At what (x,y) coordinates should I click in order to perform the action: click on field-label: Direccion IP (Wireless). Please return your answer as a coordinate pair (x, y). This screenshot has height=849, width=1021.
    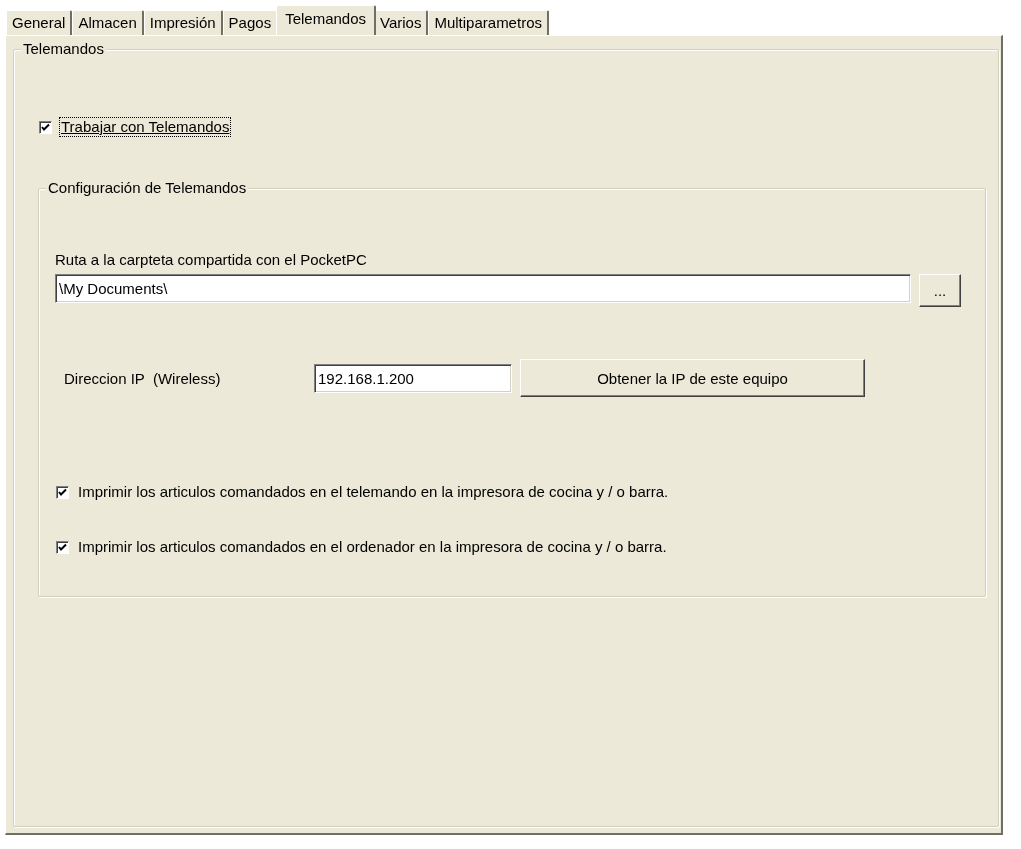
    Looking at the image, I should click on (143, 378).